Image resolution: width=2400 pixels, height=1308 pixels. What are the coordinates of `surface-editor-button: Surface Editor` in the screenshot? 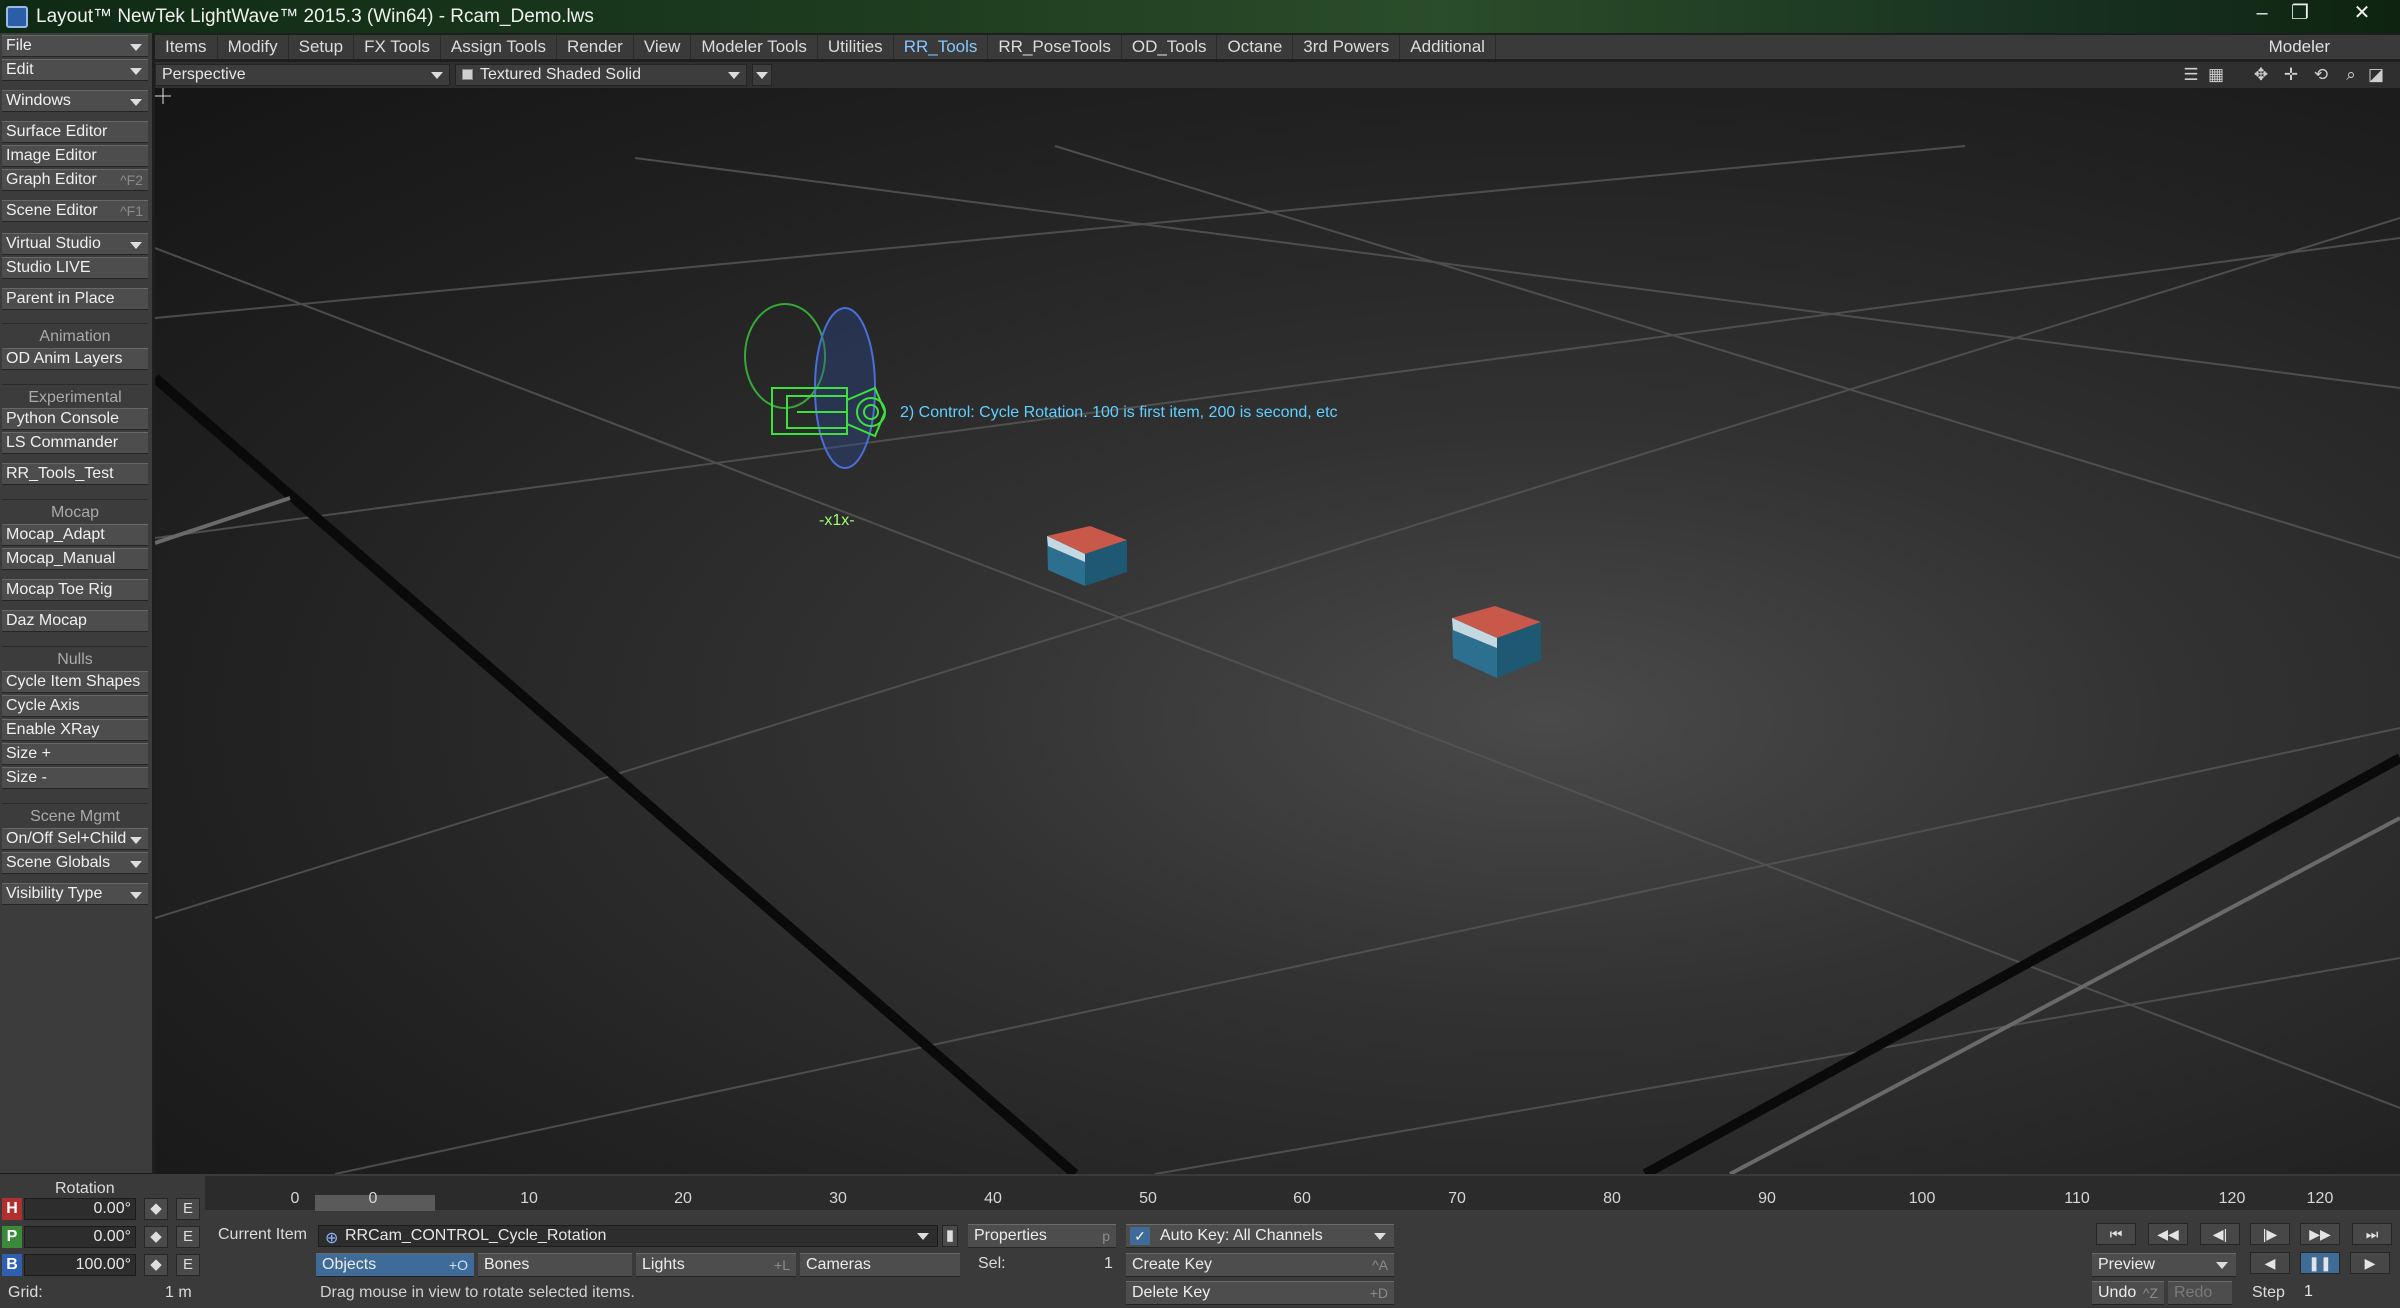 It's located at (75, 132).